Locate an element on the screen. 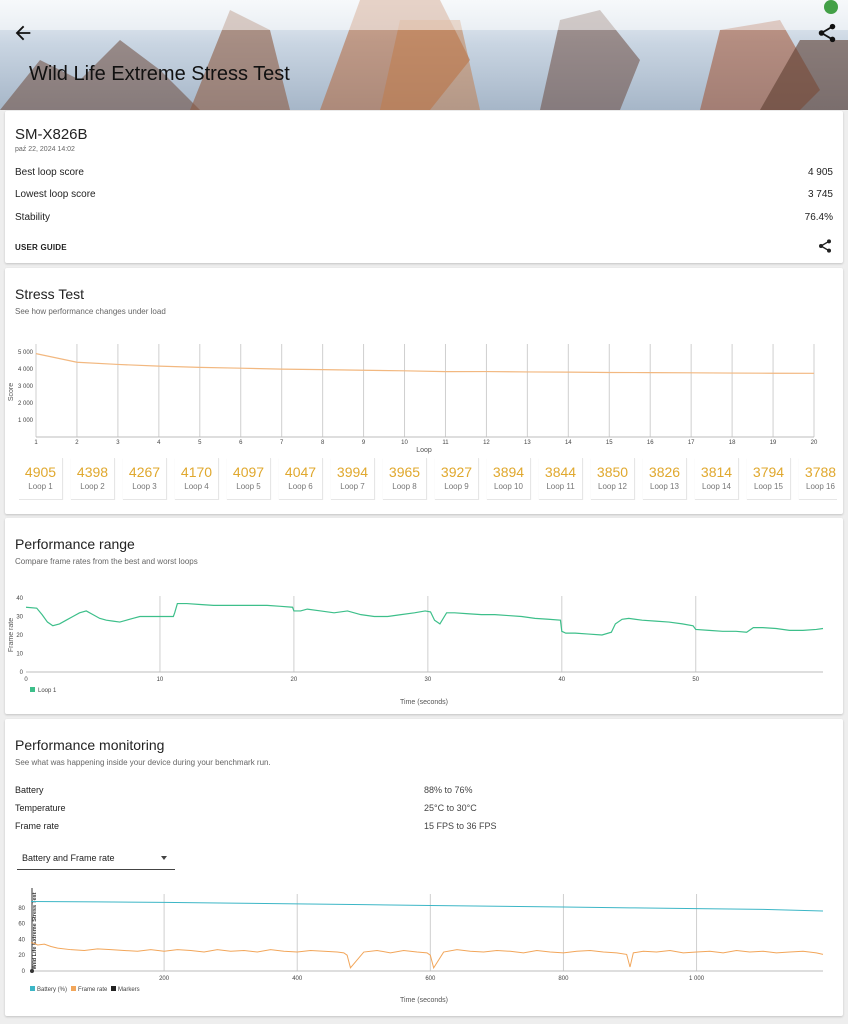  loop-score-item: 3994 Loop 7 is located at coordinates (353, 479).